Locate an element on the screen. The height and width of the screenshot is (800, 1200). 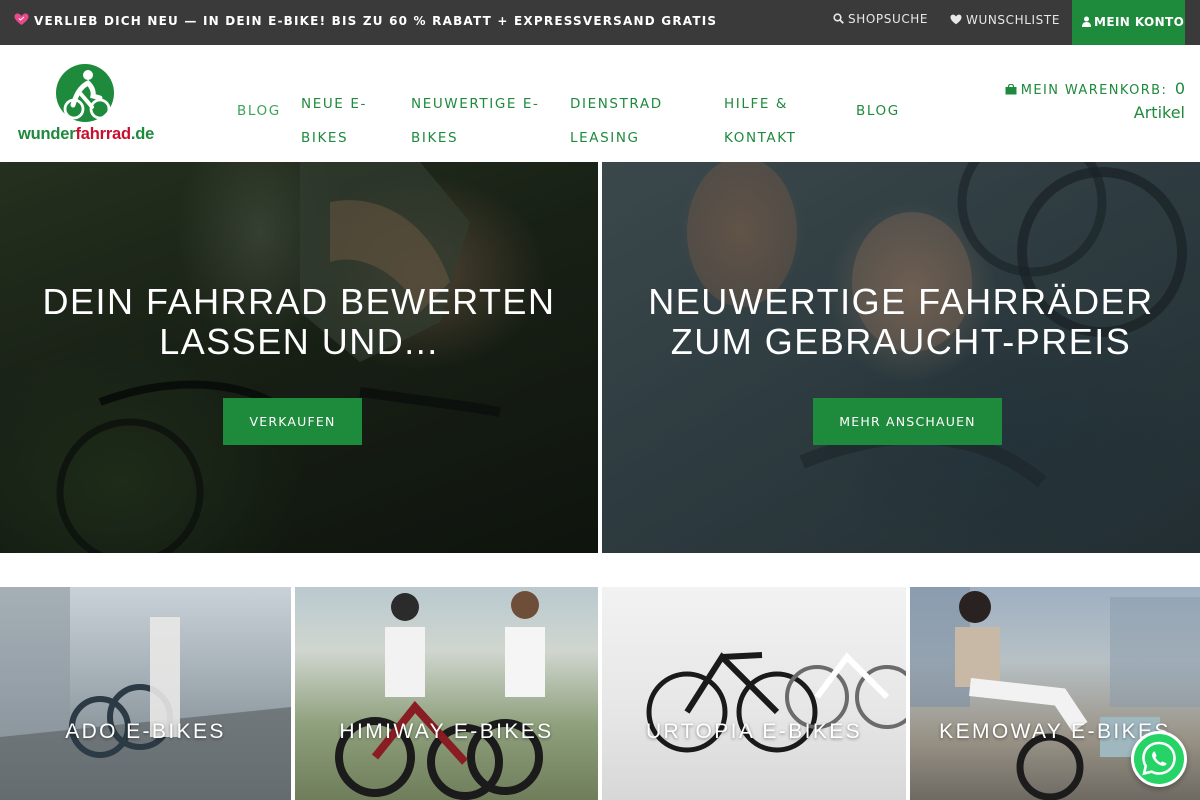
category-tile-ado: ADO E-BIKES is located at coordinates (145, 693).